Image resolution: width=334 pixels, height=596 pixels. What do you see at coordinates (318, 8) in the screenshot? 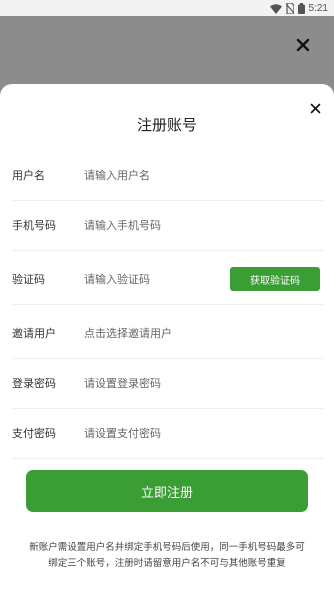
I see `status-time: 5:21` at bounding box center [318, 8].